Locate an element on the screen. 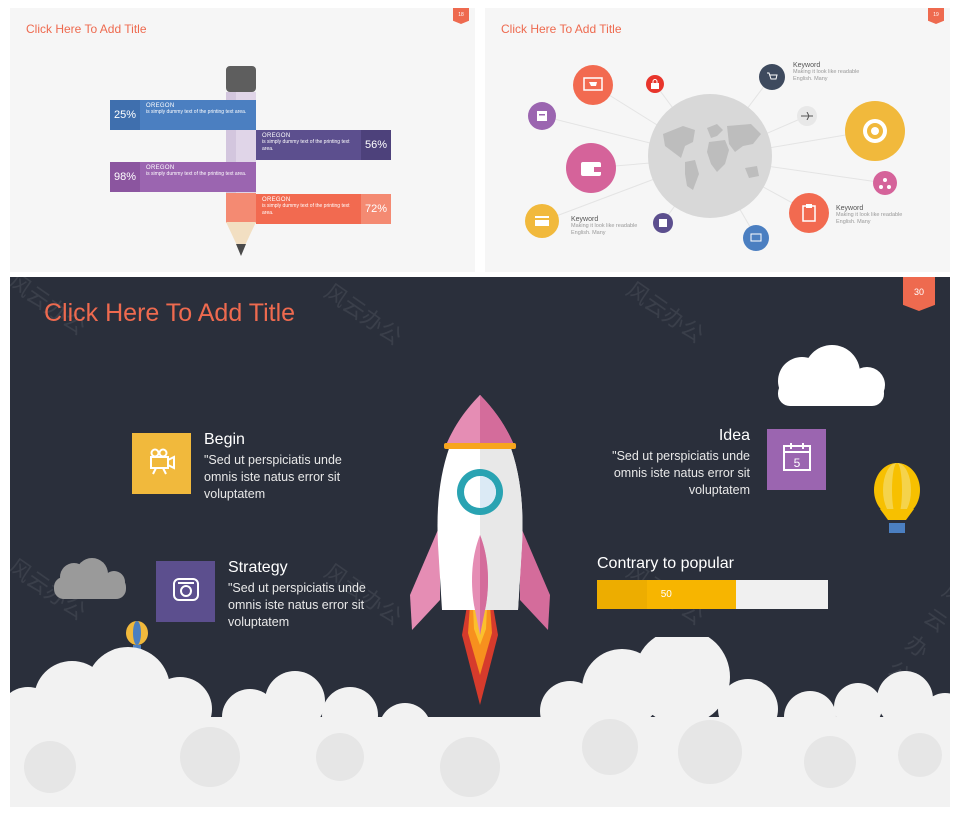 This screenshot has height=816, width=960. telephone-icon is located at coordinates (186, 591).